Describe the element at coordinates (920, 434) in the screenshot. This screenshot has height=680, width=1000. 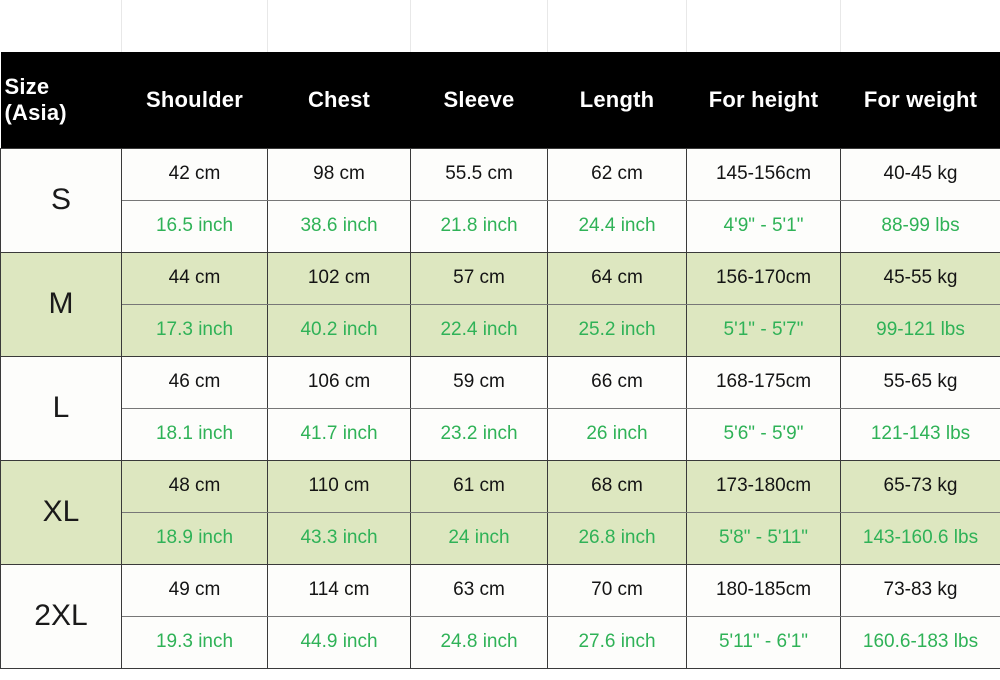
I see `measurement-cell-inch: 121-143 lbs` at that location.